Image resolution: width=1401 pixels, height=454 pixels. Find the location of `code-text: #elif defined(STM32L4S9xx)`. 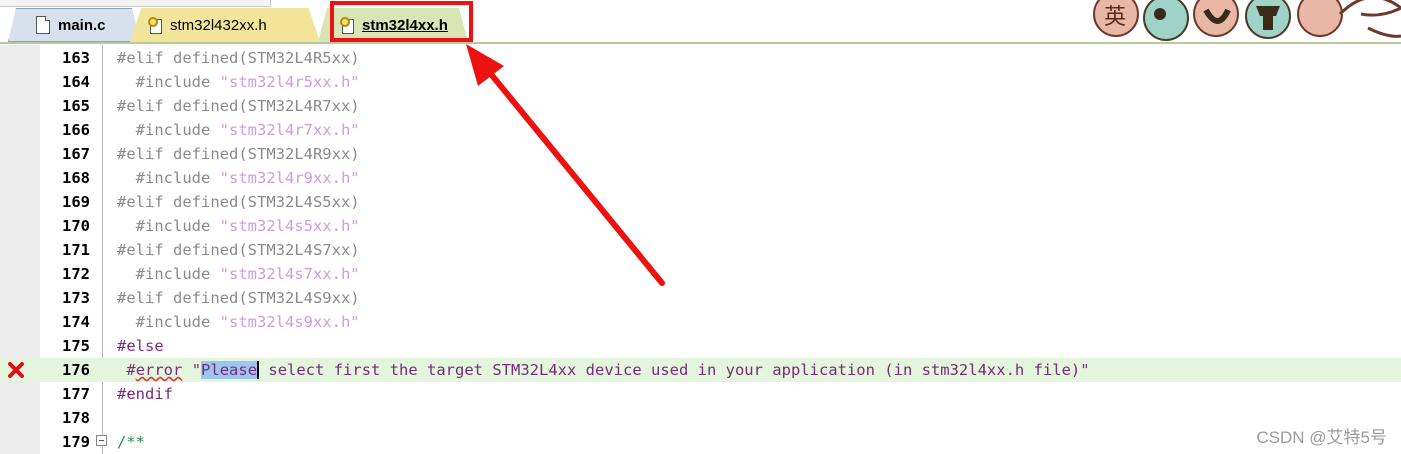

code-text: #elif defined(STM32L4S9xx) is located at coordinates (238, 298).